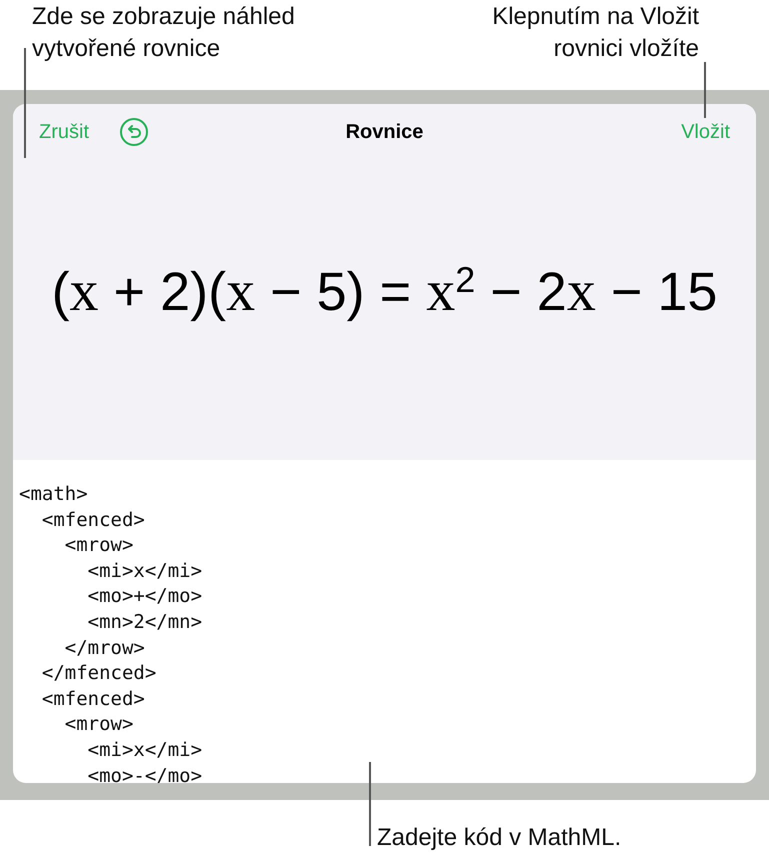 Image resolution: width=769 pixels, height=865 pixels. What do you see at coordinates (134, 132) in the screenshot?
I see `undo-icon` at bounding box center [134, 132].